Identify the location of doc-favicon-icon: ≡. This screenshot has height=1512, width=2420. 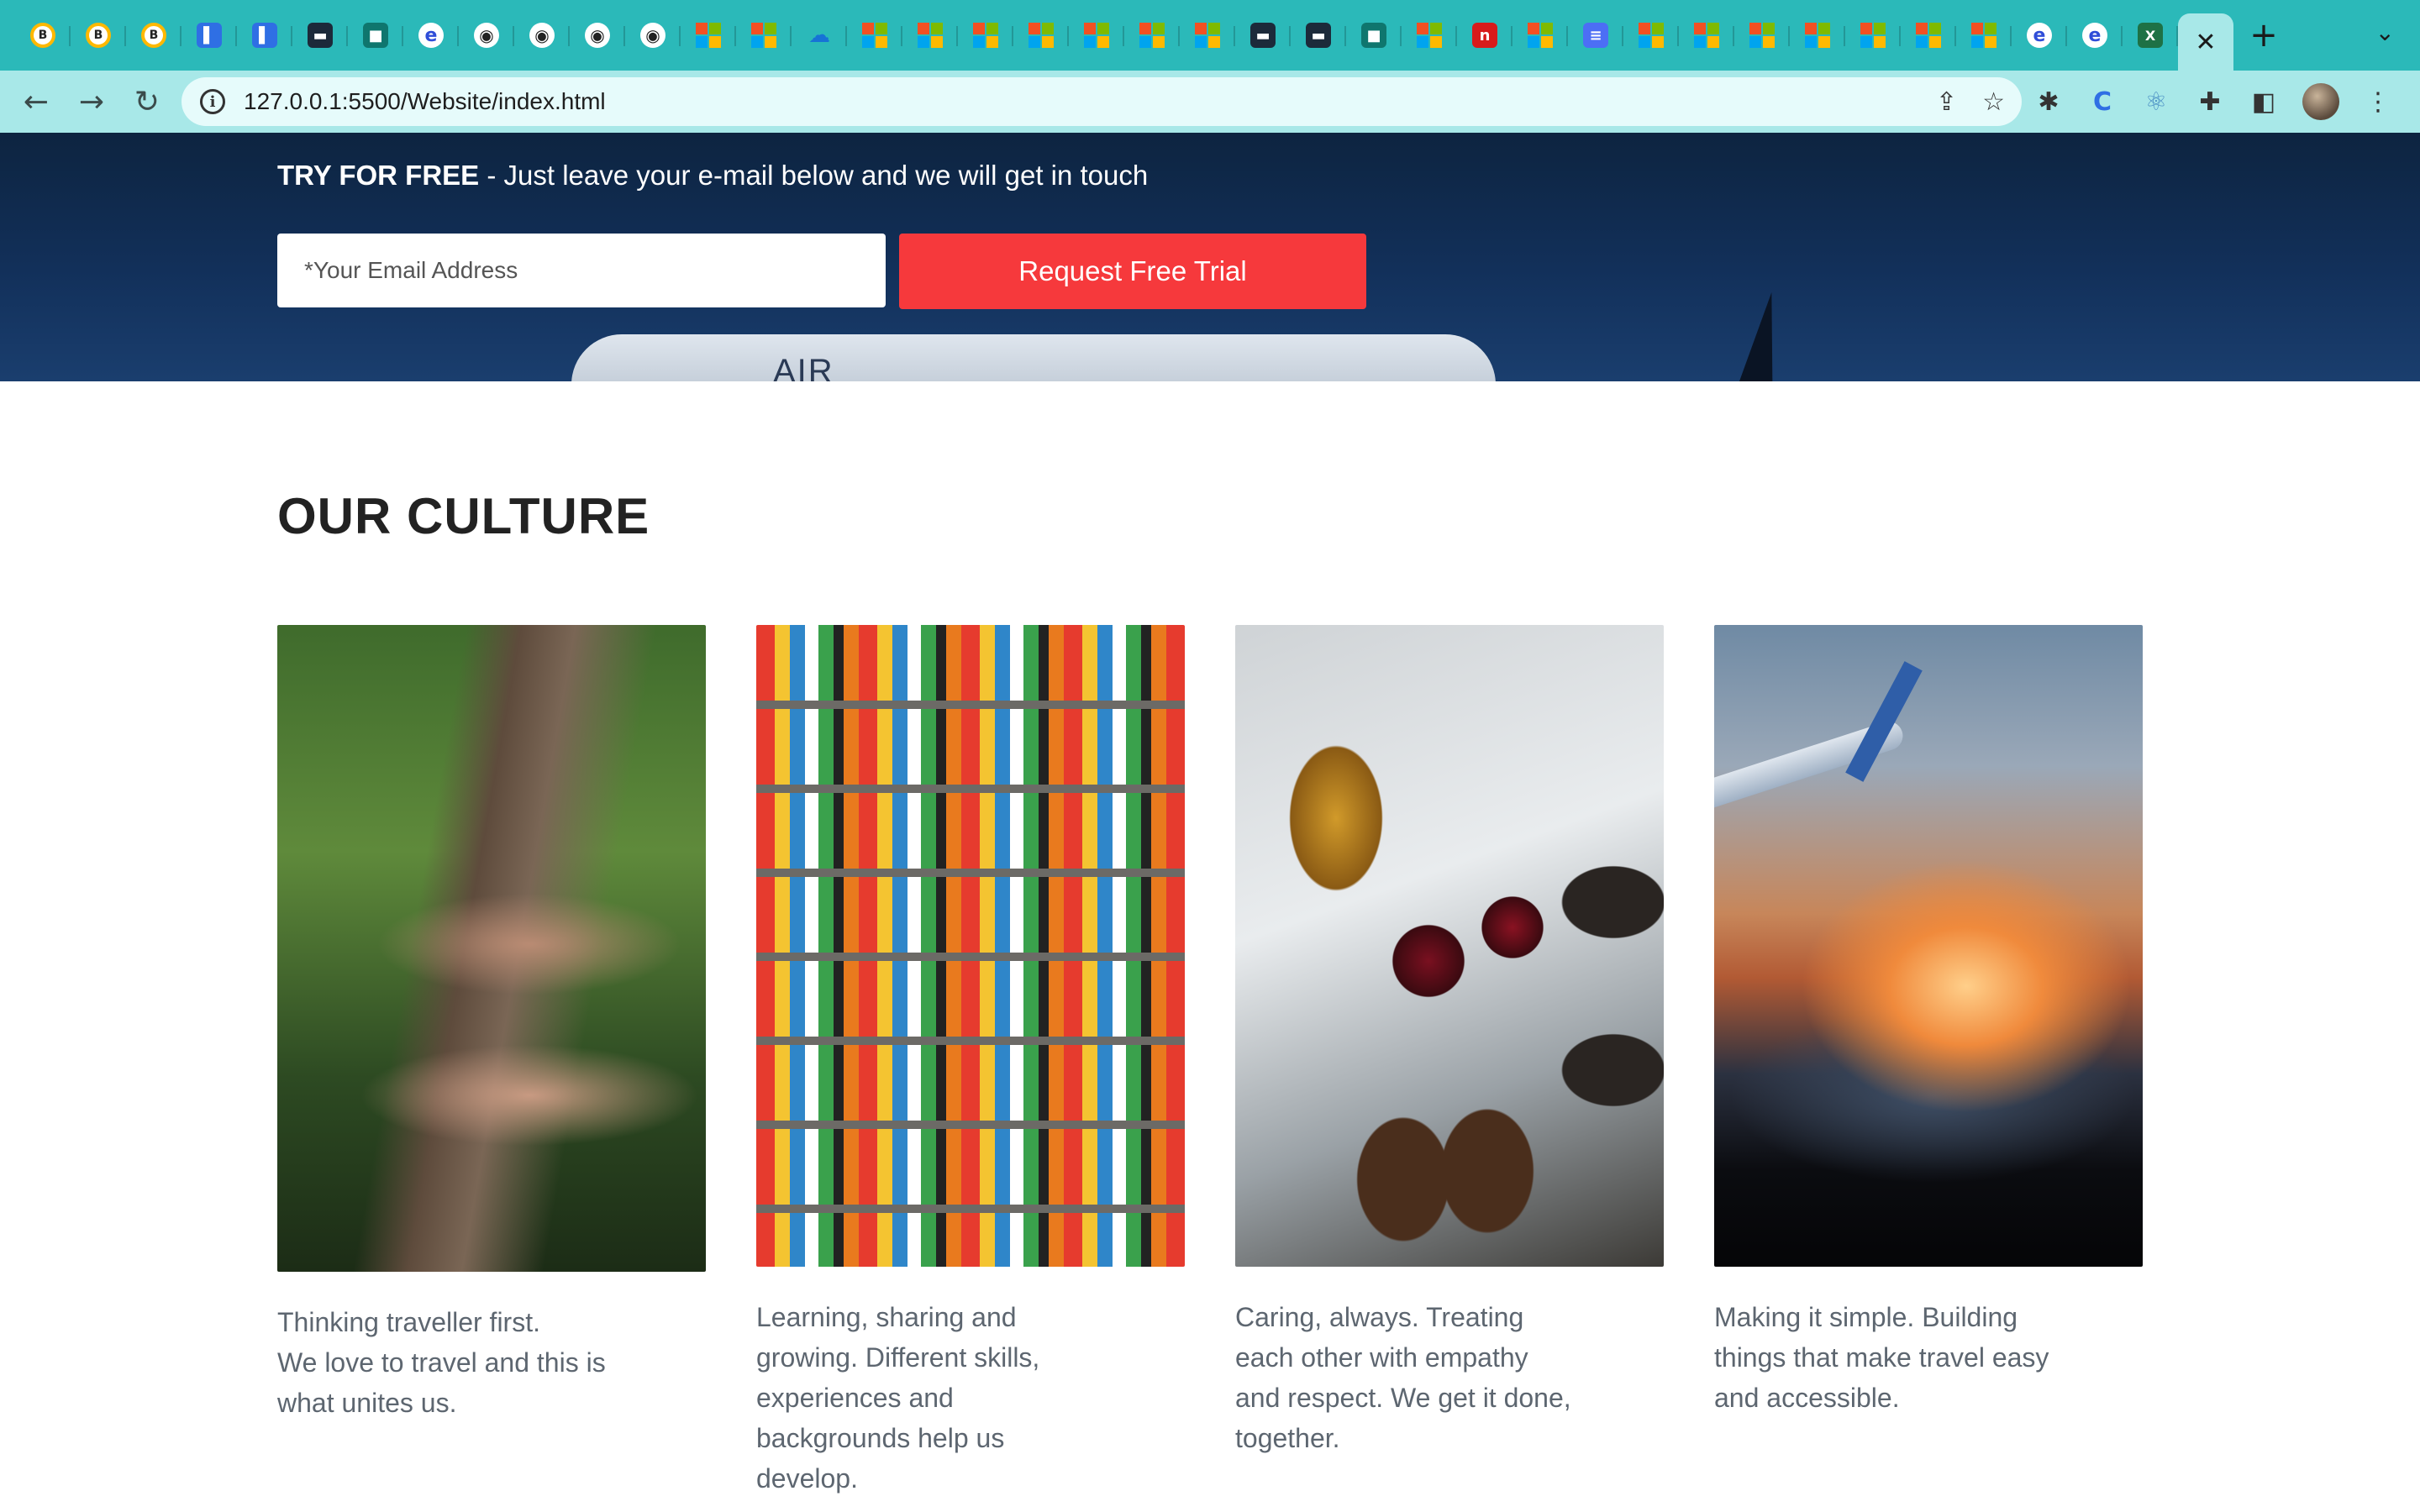
(1595, 35).